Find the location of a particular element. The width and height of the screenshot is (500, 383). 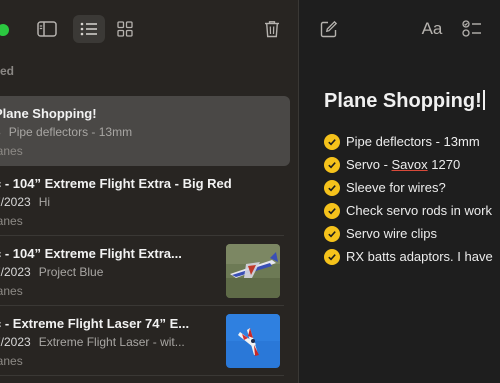

note-meta: 7/2023 Project Blue is located at coordinates (51, 272).